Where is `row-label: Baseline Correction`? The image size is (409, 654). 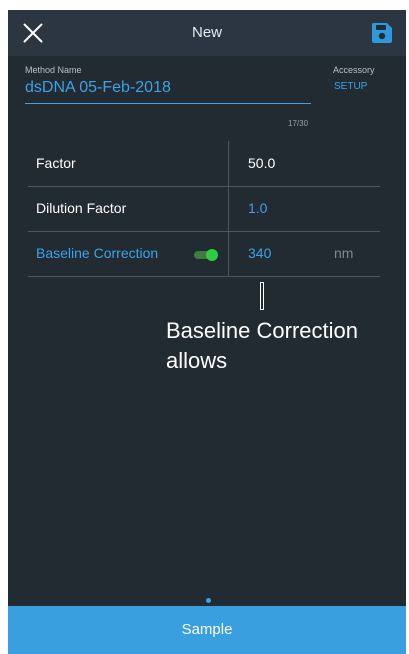
row-label: Baseline Correction is located at coordinates (97, 253).